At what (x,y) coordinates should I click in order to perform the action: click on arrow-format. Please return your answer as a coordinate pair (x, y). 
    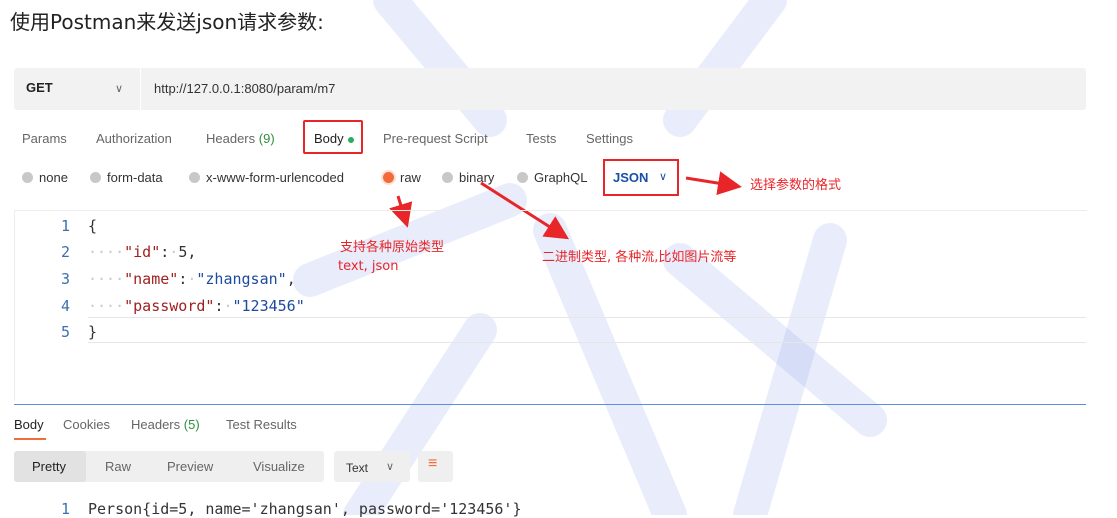
    Looking at the image, I should click on (713, 183).